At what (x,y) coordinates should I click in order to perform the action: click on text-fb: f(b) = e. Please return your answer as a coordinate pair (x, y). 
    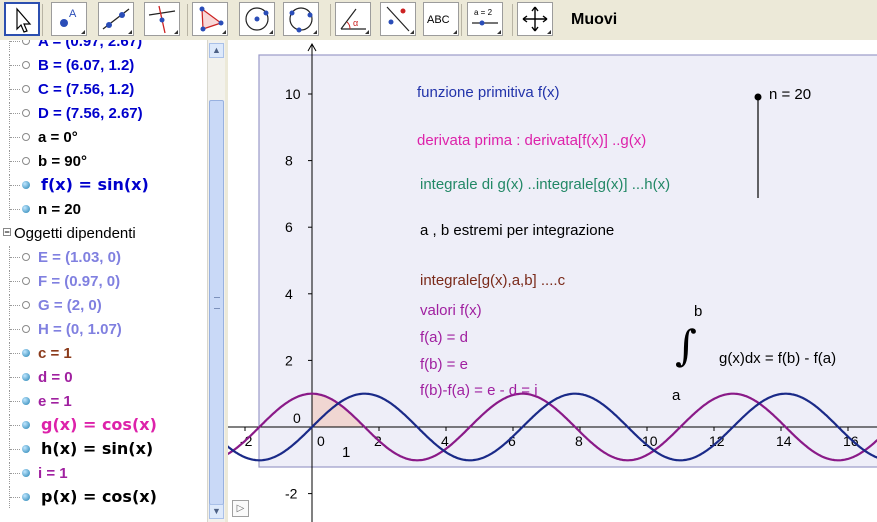
    Looking at the image, I should click on (444, 364).